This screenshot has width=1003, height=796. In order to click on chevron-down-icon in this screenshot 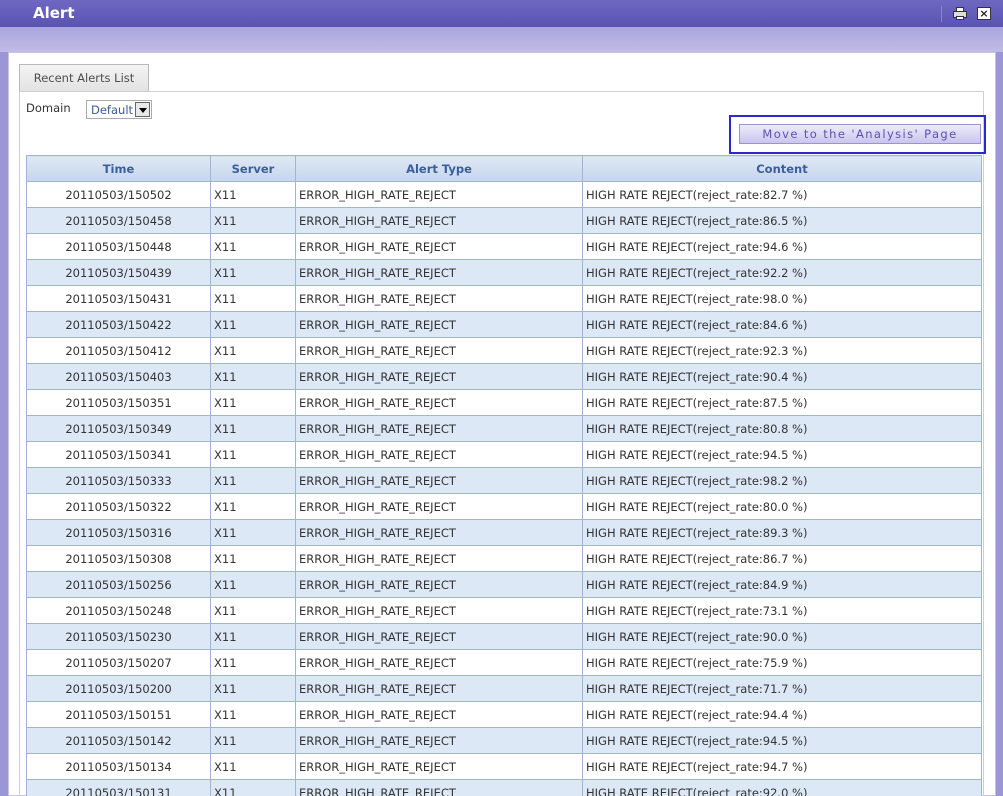, I will do `click(142, 109)`.